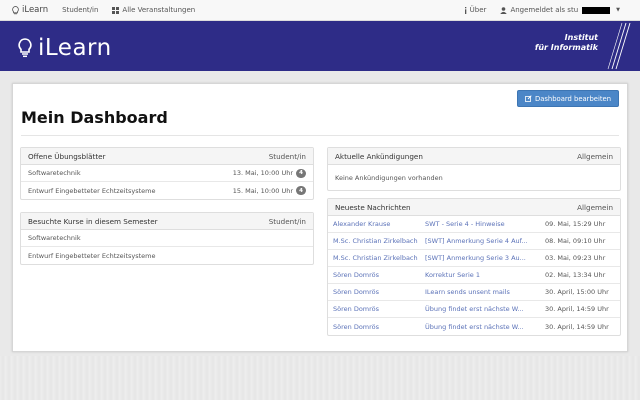  Describe the element at coordinates (262, 173) in the screenshot. I see `exercise-date: 13. Mai, 10:00 Uhr` at that location.